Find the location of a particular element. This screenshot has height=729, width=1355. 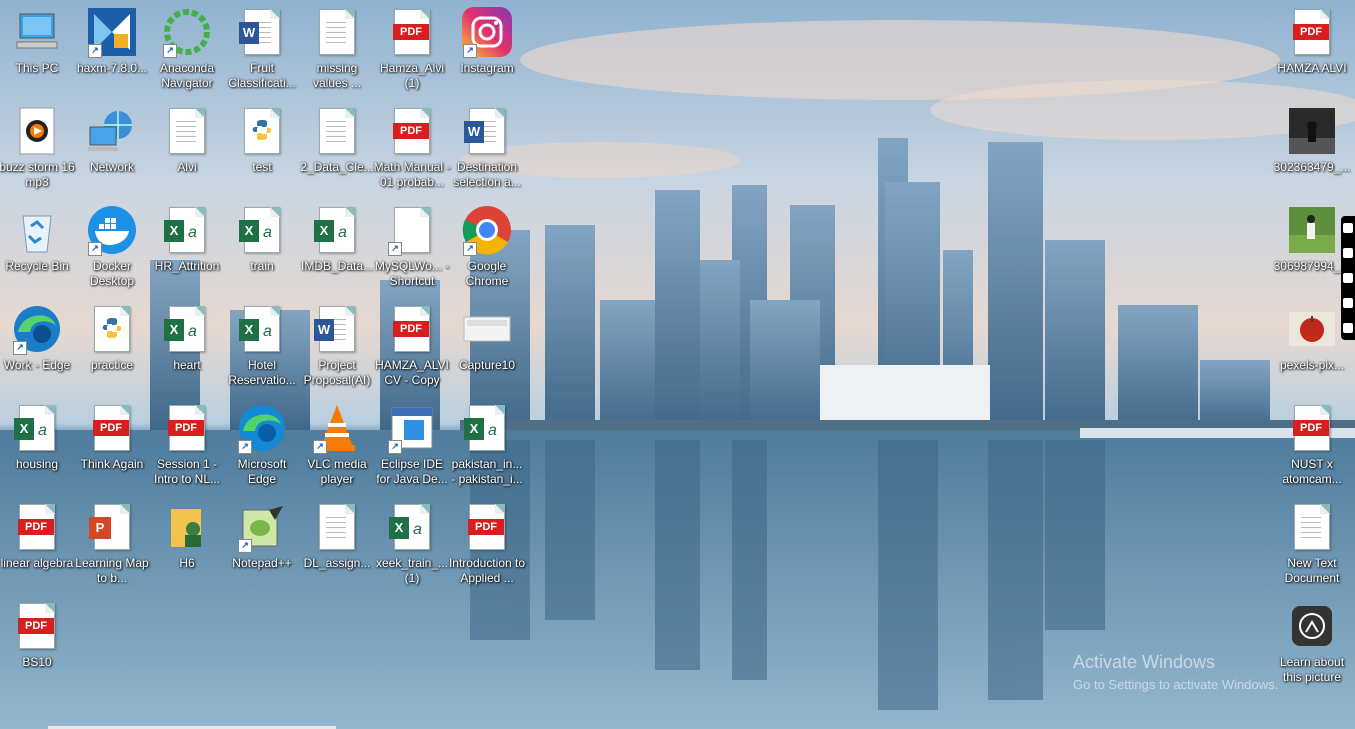

desktop-icon-recycle-bin: Recycle Bin is located at coordinates (37, 252).